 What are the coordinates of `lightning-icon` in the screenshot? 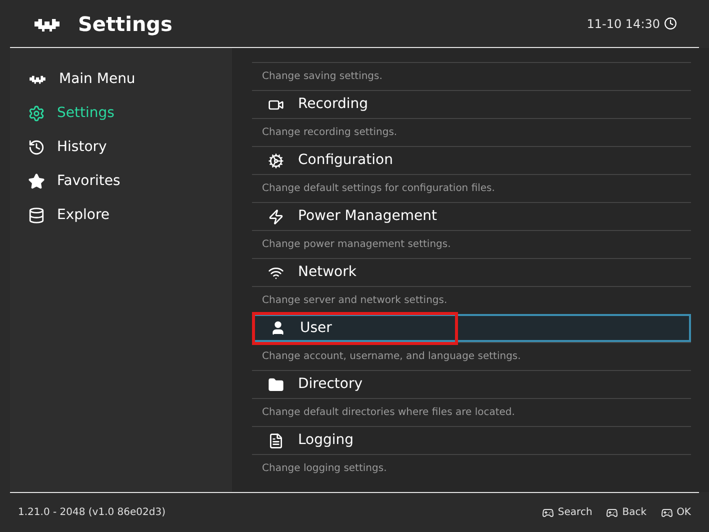 It's located at (276, 216).